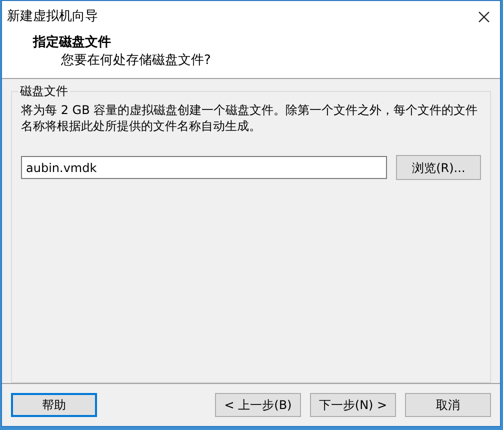 The image size is (503, 430). Describe the element at coordinates (72, 43) in the screenshot. I see `page-heading: 指定磁盘文件` at that location.